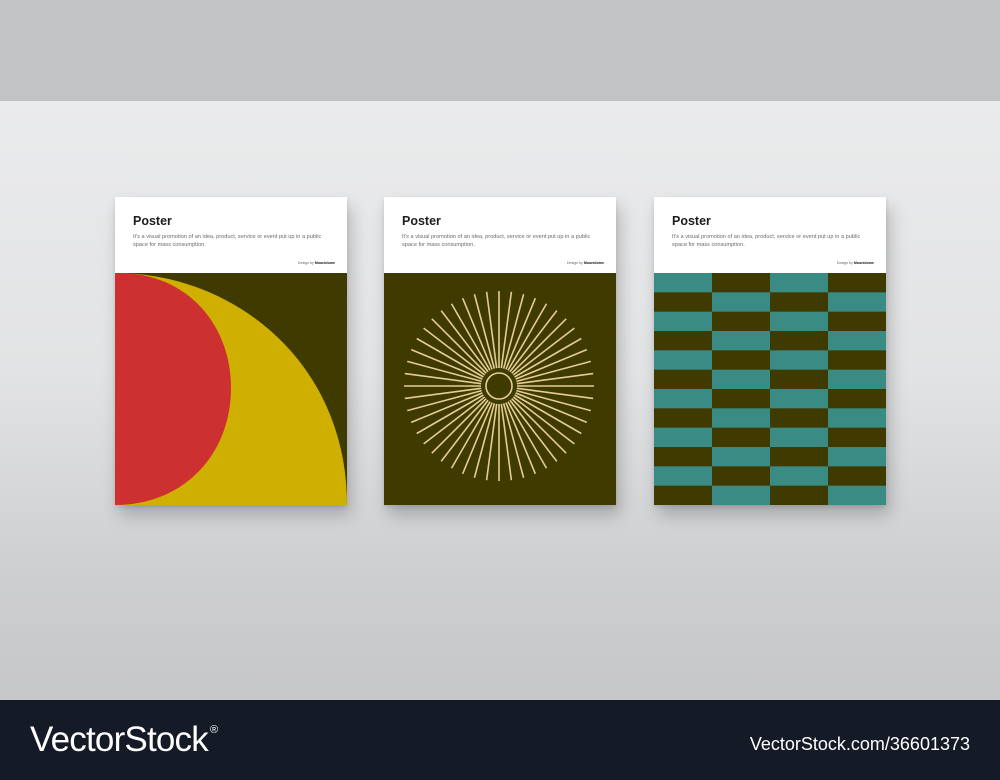  I want to click on top-band, so click(500, 50).